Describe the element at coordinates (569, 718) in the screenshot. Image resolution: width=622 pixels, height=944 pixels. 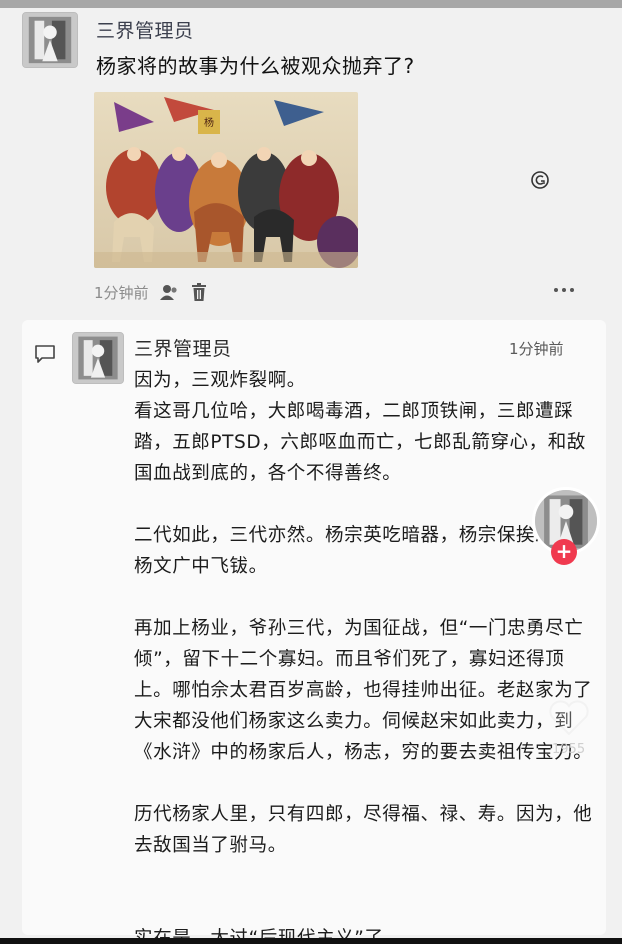
I see `heart-icon` at that location.